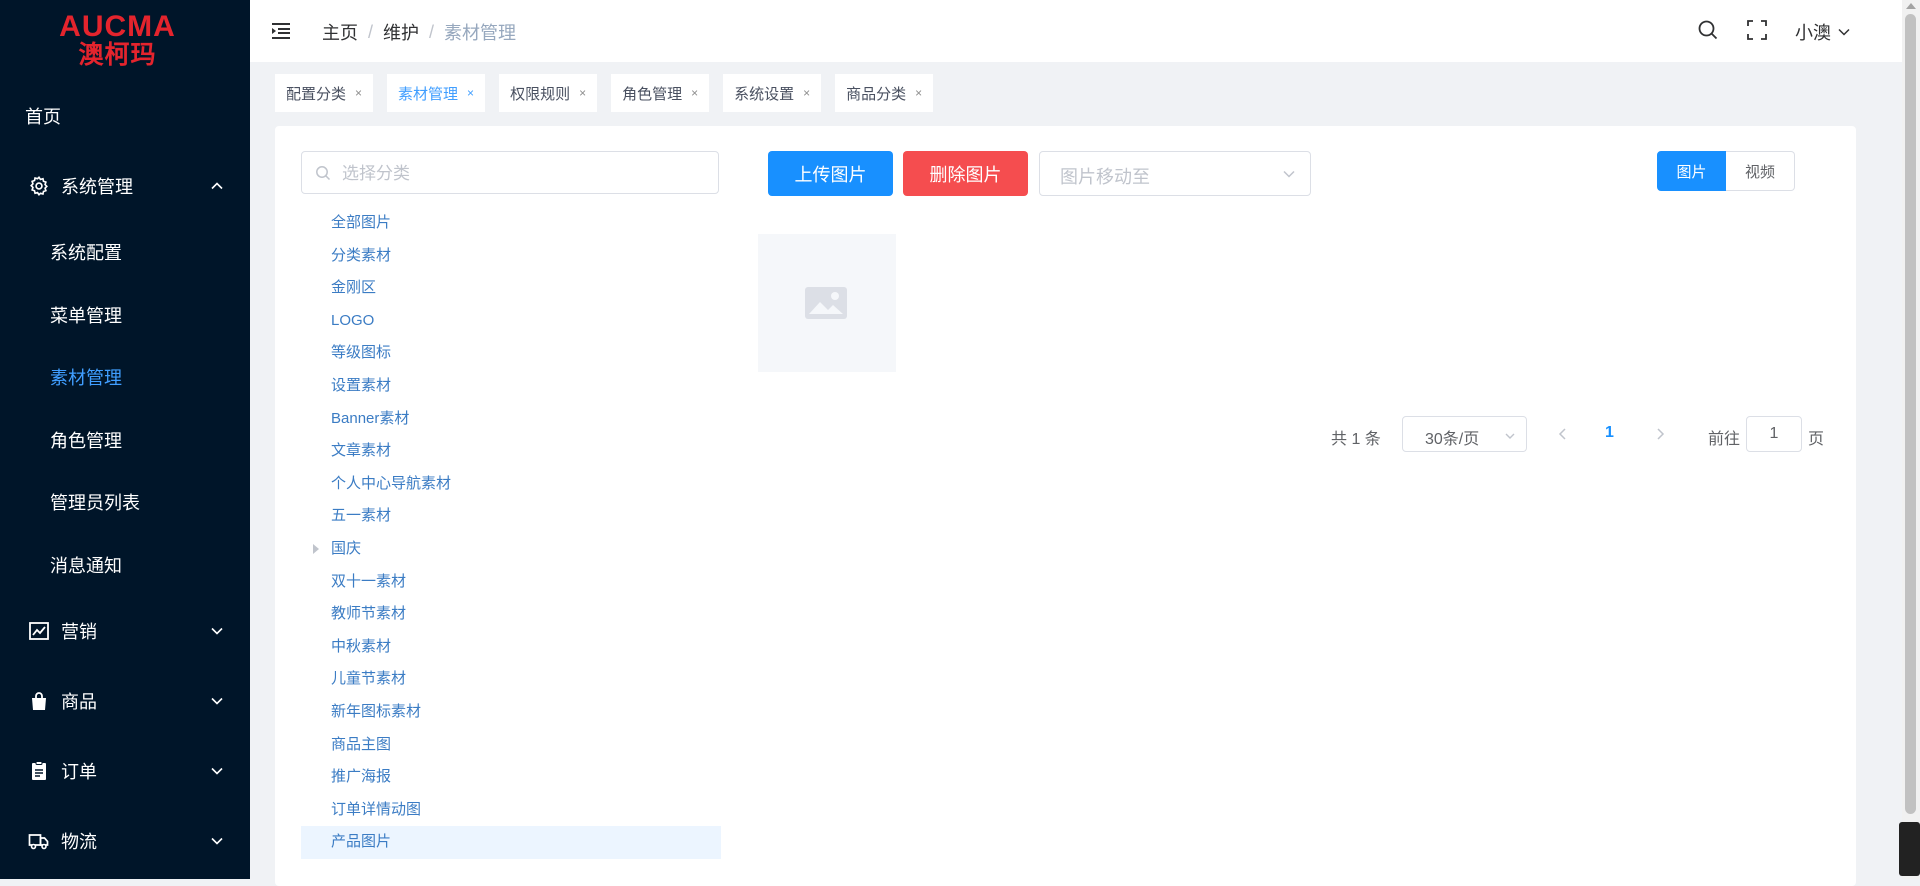  What do you see at coordinates (511, 614) in the screenshot?
I see `tree-node: 教师节素材` at bounding box center [511, 614].